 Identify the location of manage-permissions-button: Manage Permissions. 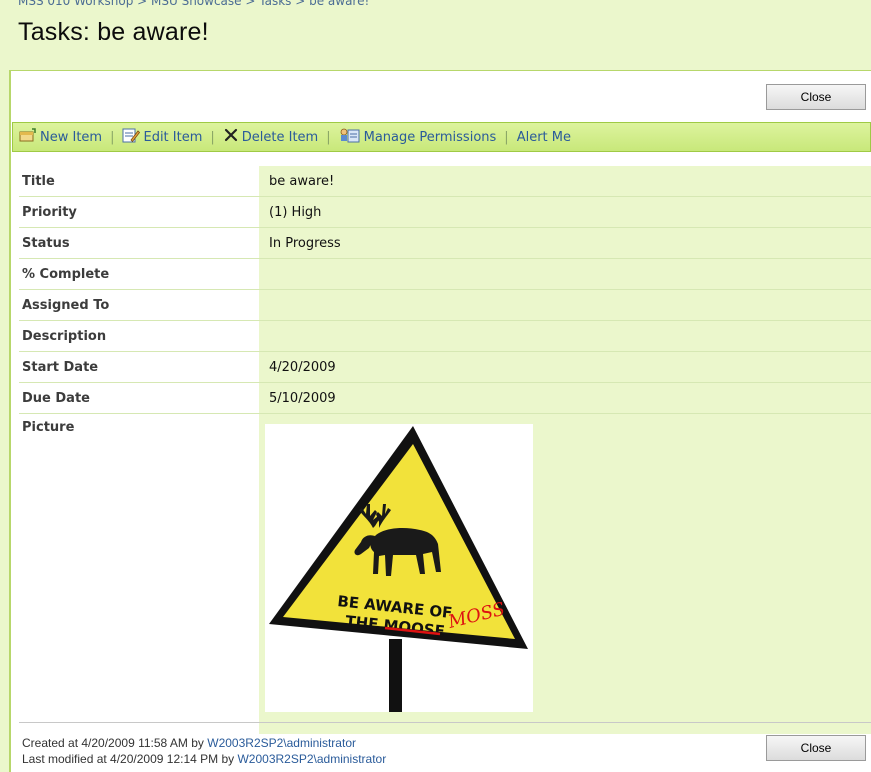
(418, 137).